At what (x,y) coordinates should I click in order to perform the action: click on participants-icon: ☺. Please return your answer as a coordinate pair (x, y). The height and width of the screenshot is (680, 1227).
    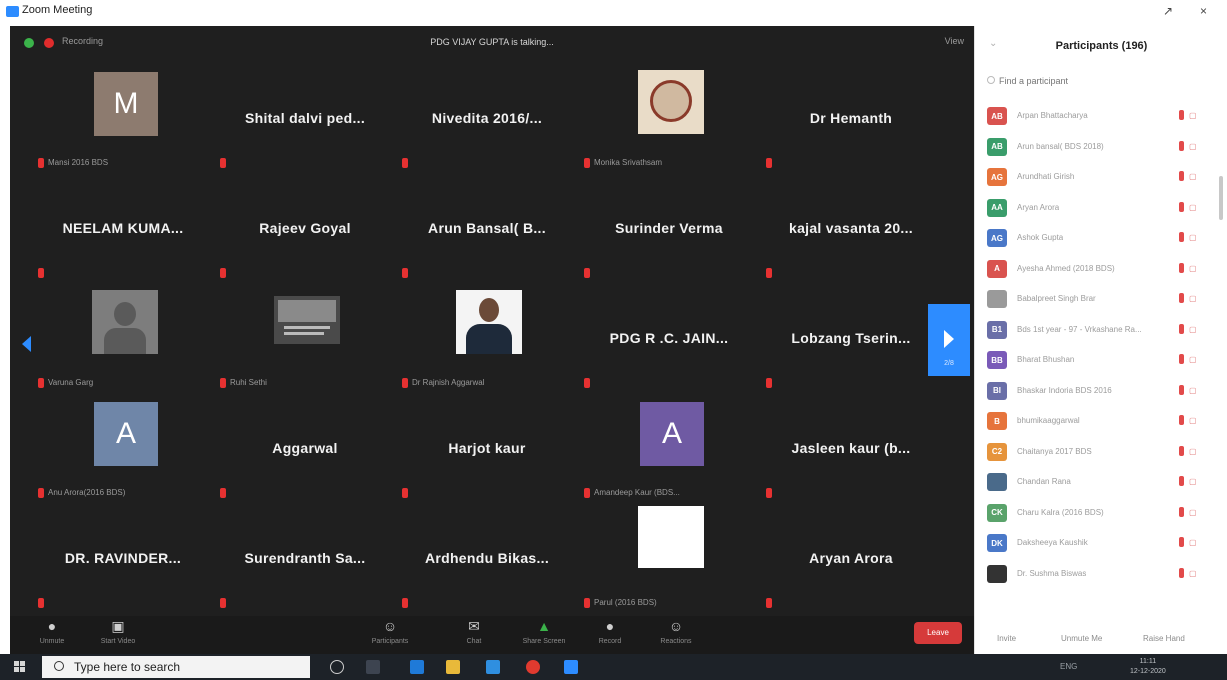
    Looking at the image, I should click on (390, 626).